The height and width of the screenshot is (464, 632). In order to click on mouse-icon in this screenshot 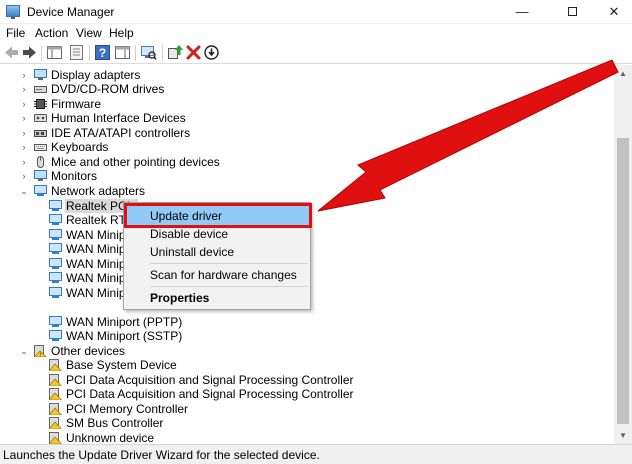, I will do `click(40, 162)`.